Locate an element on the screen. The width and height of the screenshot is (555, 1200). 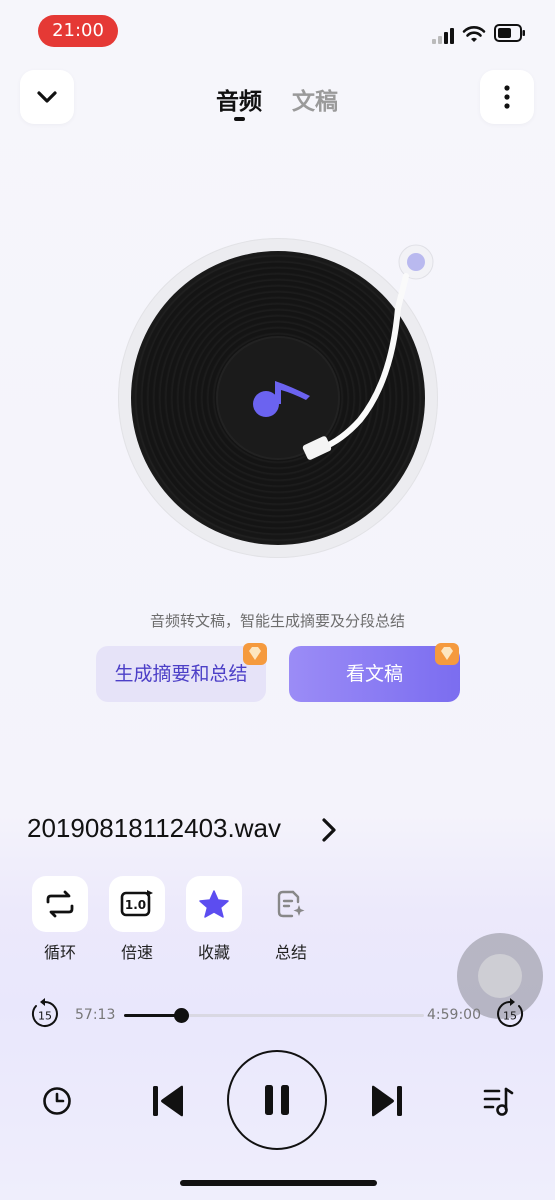
tonearm-icon is located at coordinates (368, 352).